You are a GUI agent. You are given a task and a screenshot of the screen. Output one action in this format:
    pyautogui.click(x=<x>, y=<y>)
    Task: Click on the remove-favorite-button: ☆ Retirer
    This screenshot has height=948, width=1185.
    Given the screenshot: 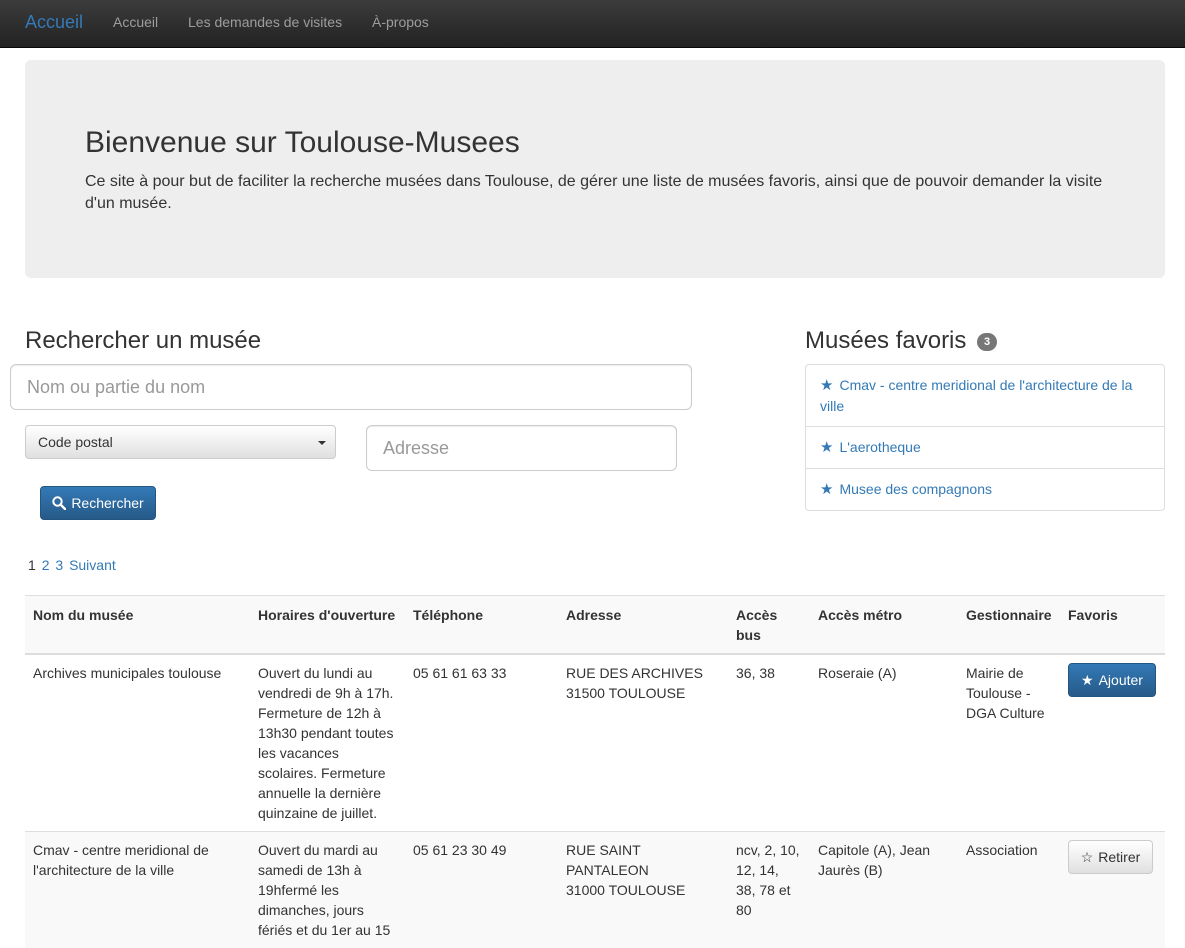 What is the action you would take?
    pyautogui.click(x=1110, y=857)
    